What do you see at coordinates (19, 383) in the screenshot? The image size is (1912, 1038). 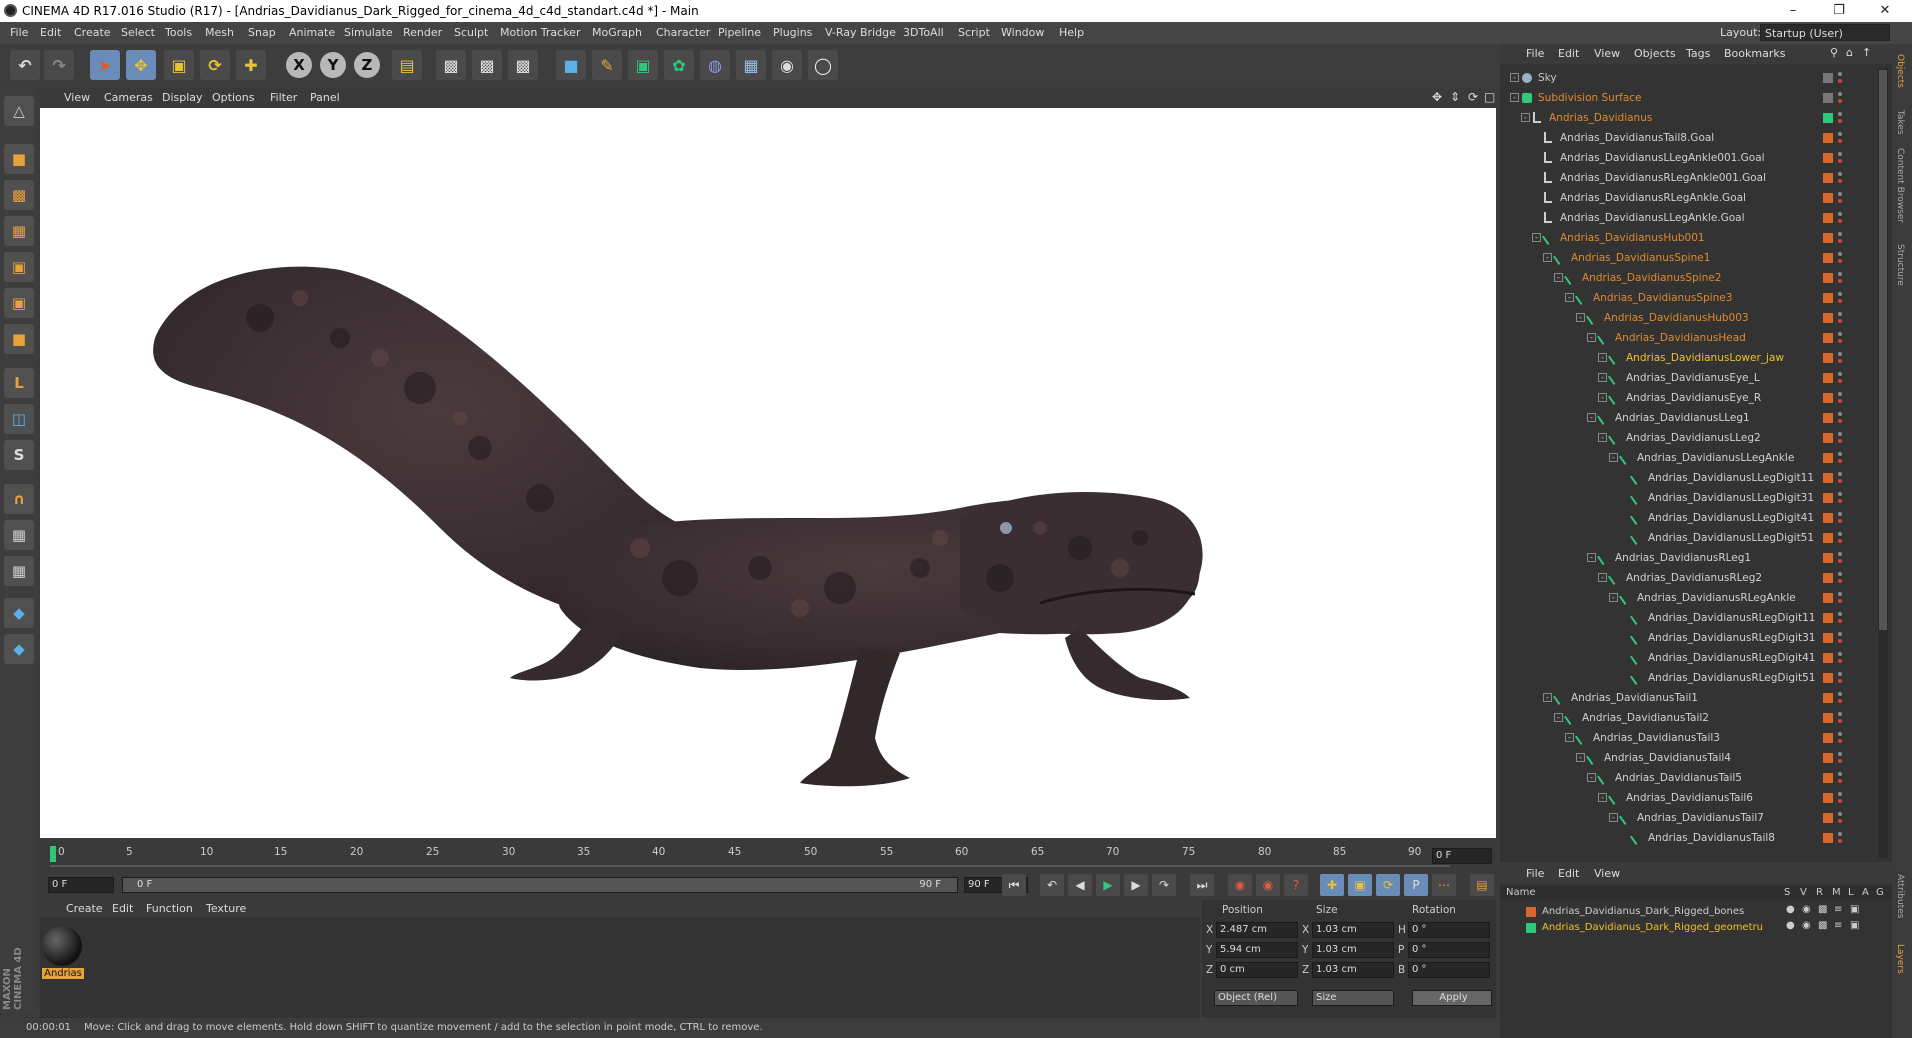 I see `axis-mode-icon: L` at bounding box center [19, 383].